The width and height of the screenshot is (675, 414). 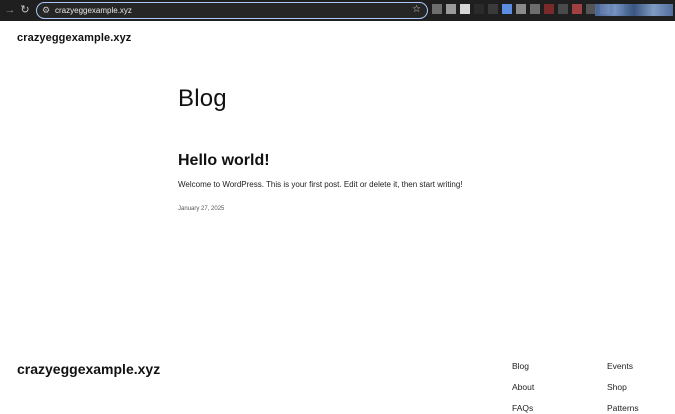 I want to click on url-text: crazyeggexample.xyz, so click(x=93, y=10).